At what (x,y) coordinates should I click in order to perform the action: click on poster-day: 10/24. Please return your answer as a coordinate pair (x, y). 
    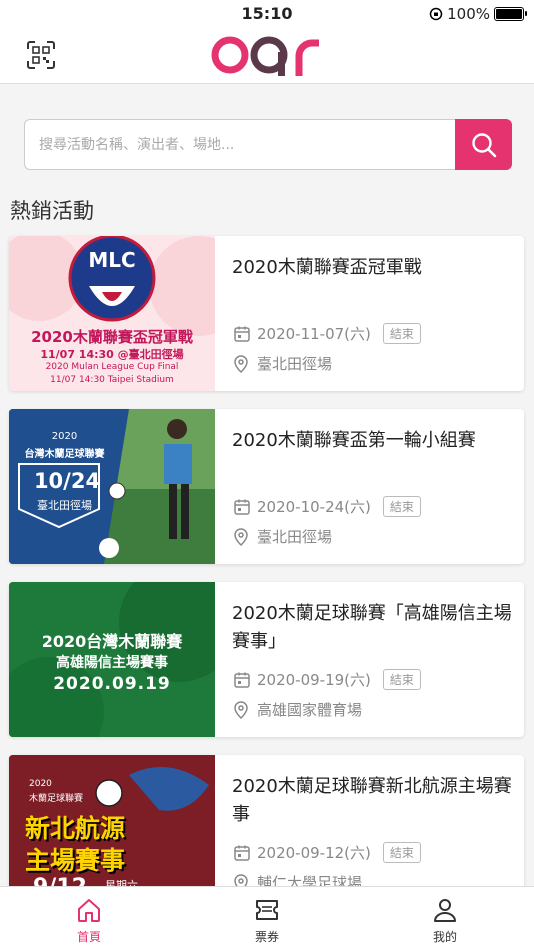
    Looking at the image, I should click on (67, 481).